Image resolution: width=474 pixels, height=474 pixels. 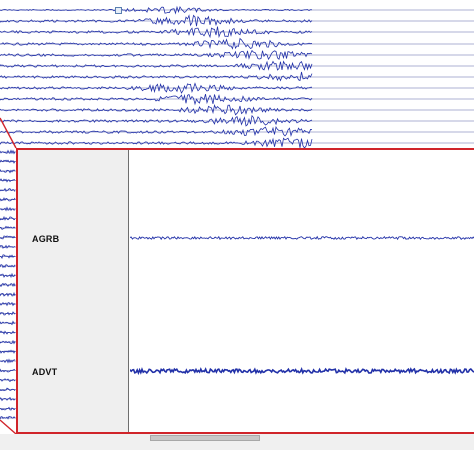 What do you see at coordinates (45, 372) in the screenshot?
I see `station-label-advt: ADVT` at bounding box center [45, 372].